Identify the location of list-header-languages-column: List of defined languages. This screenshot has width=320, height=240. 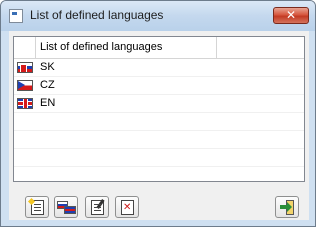
(126, 47).